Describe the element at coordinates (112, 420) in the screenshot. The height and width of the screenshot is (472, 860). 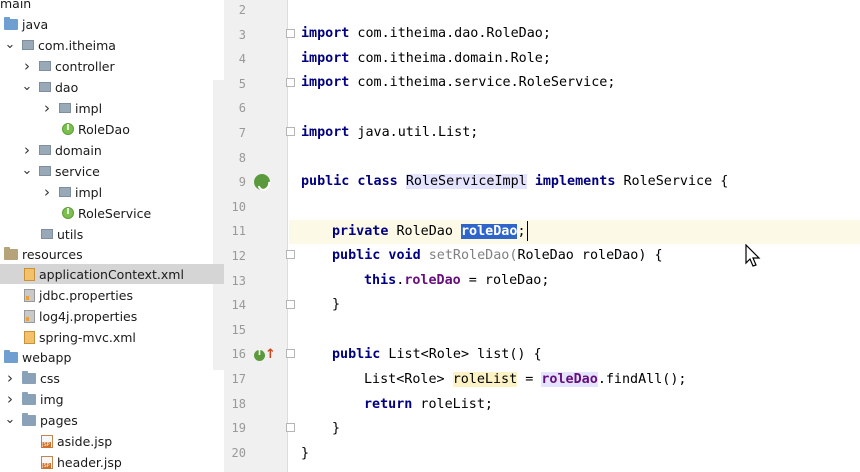
I see `tree-item-pages: ⌄ pages` at that location.